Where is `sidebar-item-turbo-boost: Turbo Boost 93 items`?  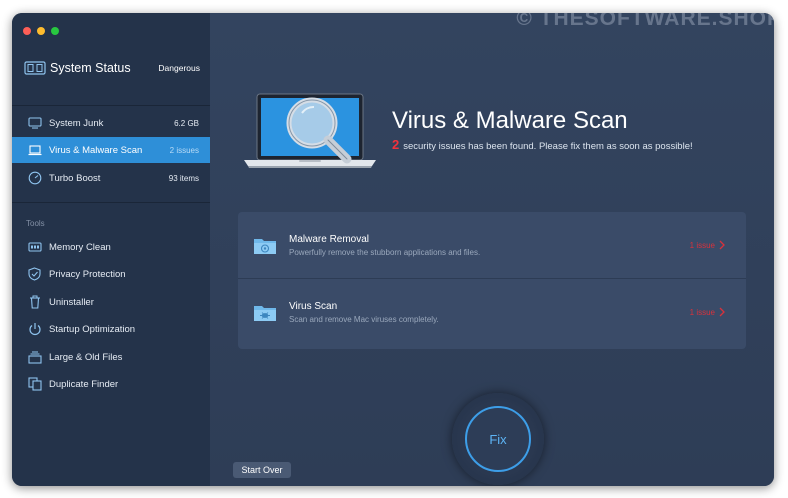
sidebar-item-turbo-boost: Turbo Boost 93 items is located at coordinates (111, 178).